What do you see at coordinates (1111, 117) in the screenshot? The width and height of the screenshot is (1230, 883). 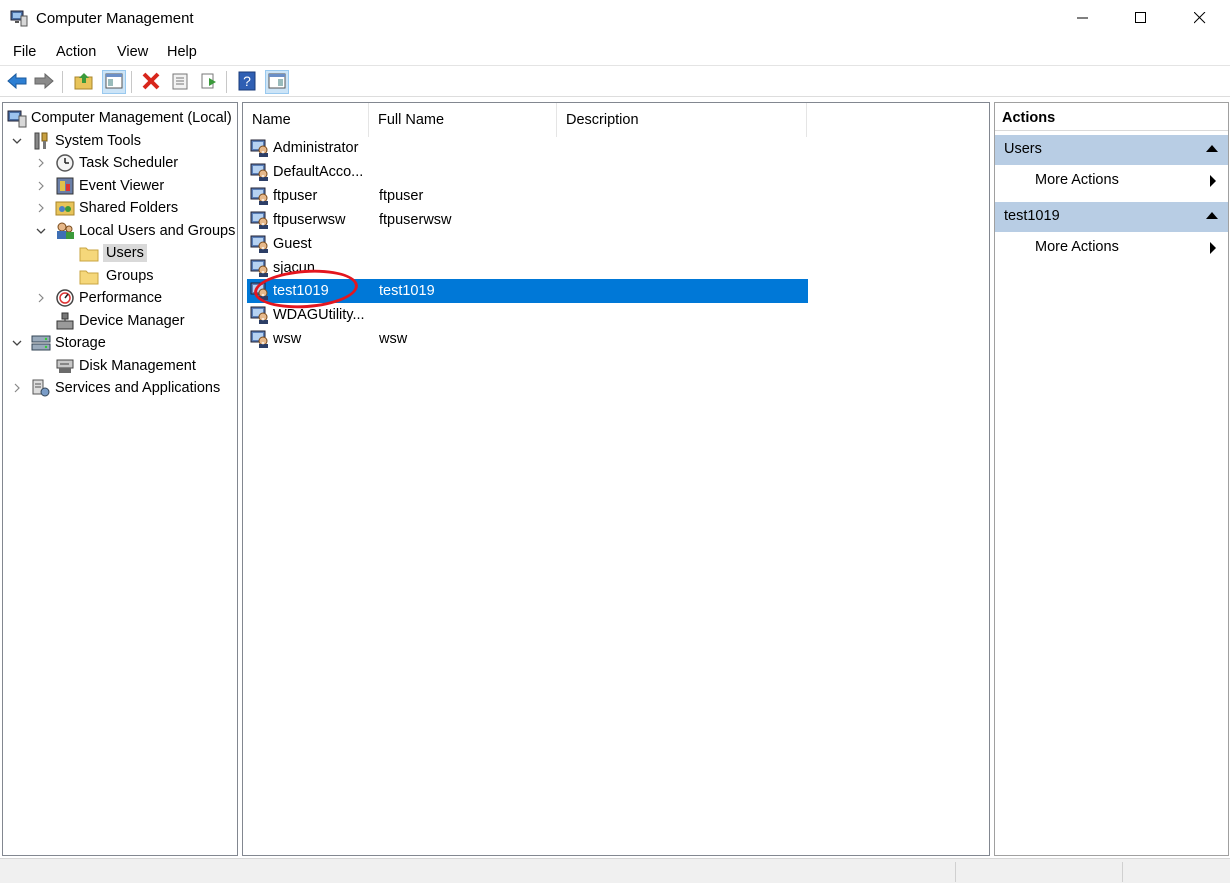 I see `actions-header: Actions` at bounding box center [1111, 117].